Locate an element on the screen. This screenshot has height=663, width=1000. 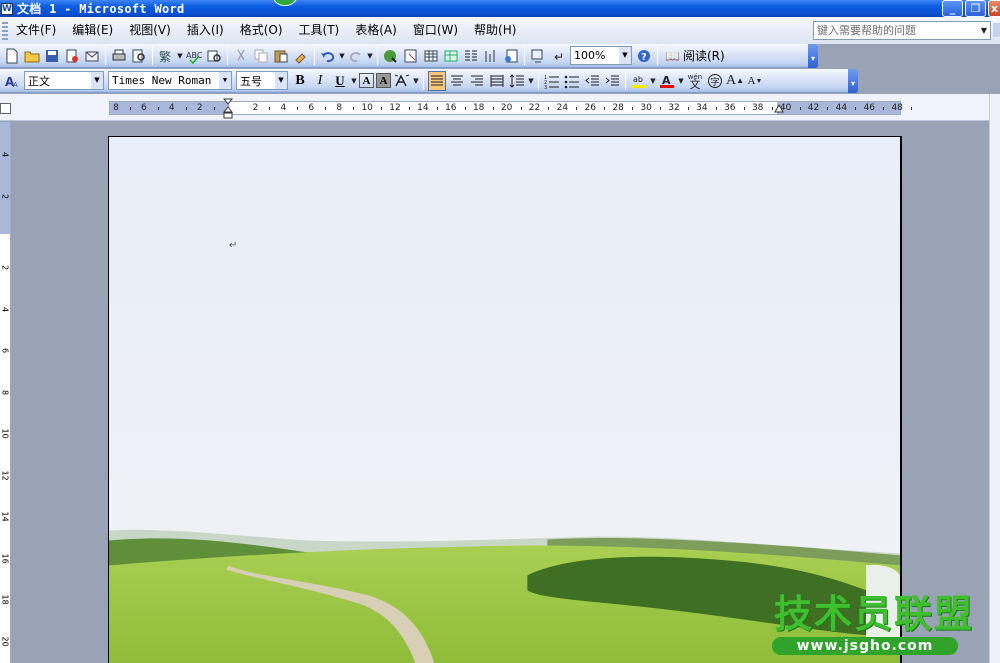
menu-format: 格式(O) is located at coordinates (261, 30).